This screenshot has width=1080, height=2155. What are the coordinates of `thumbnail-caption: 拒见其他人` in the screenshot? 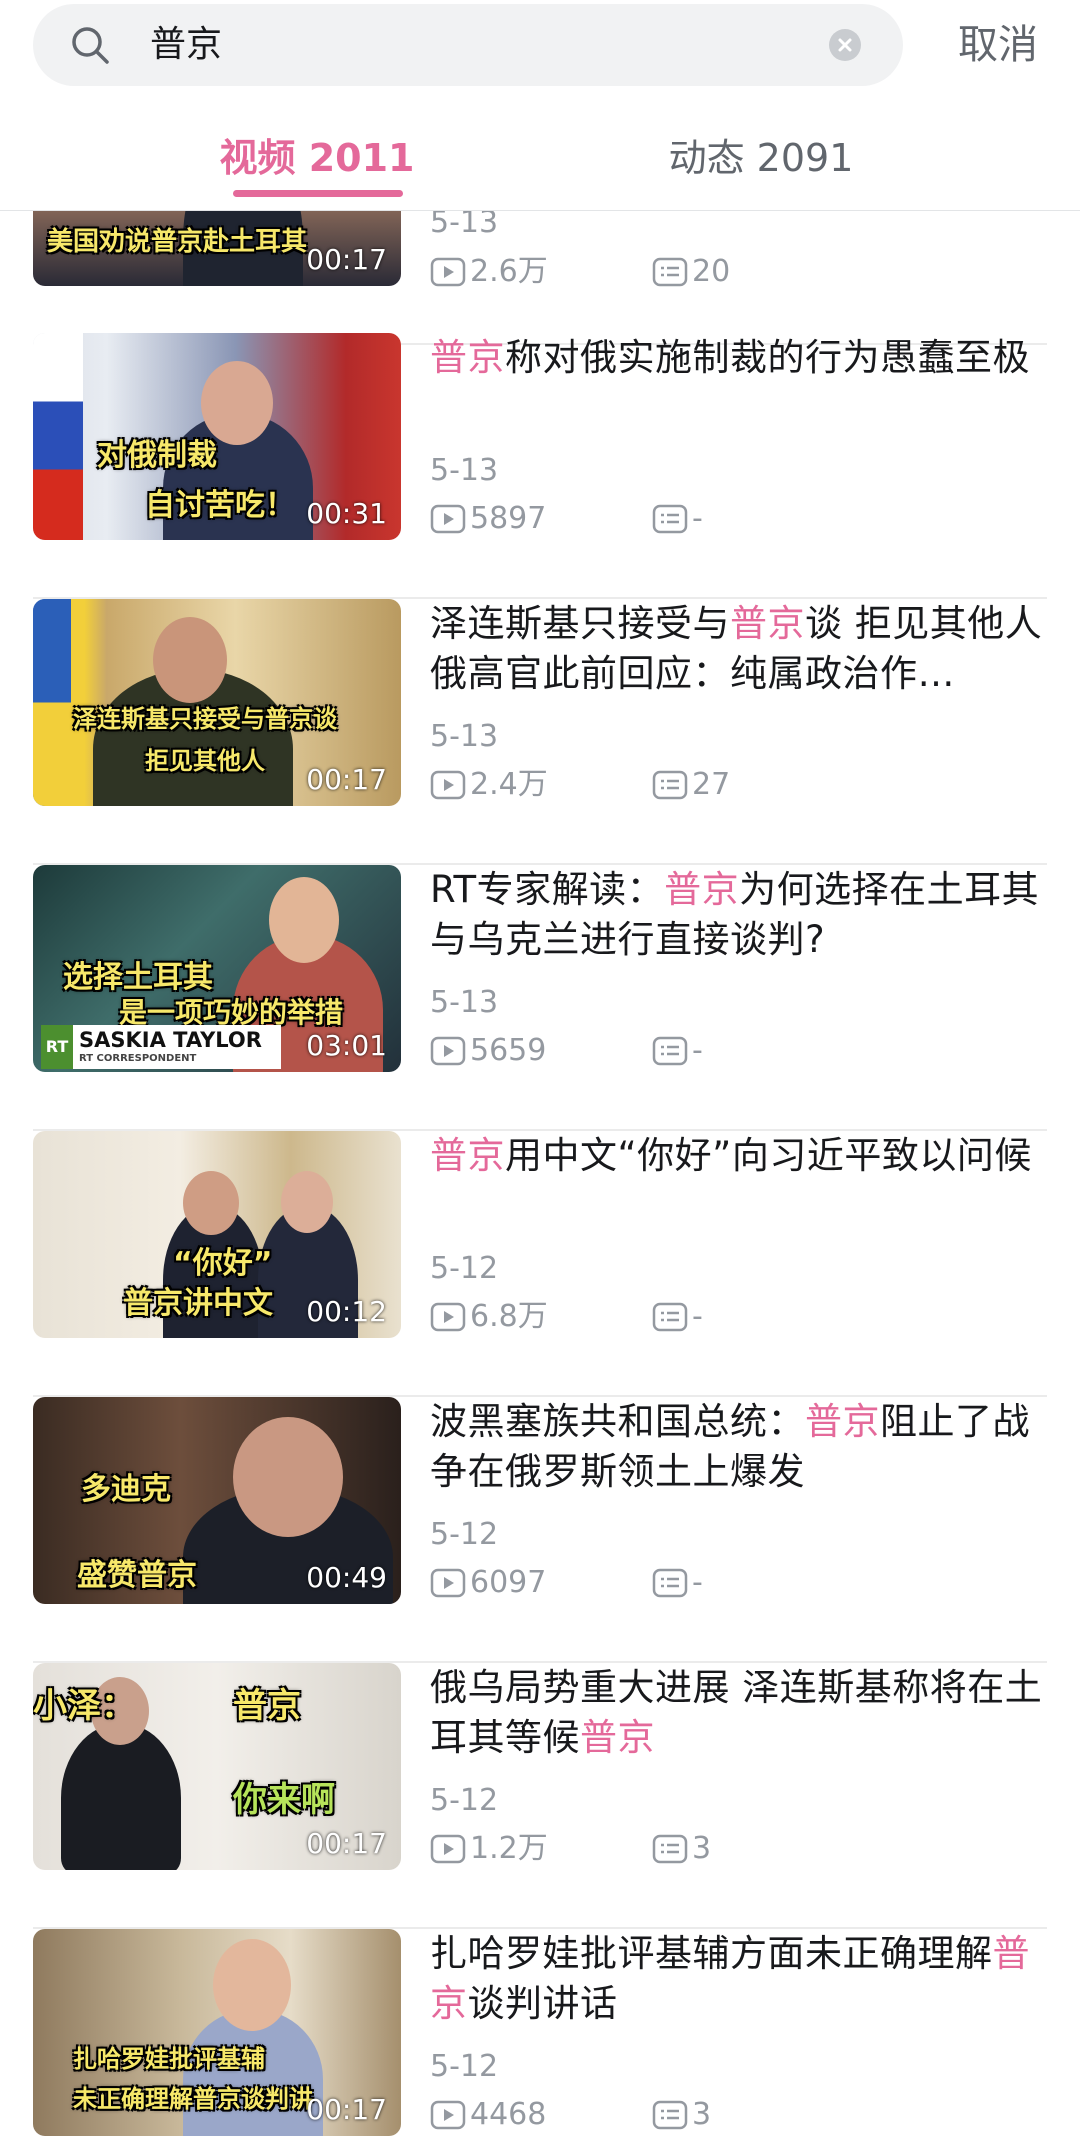 It's located at (205, 761).